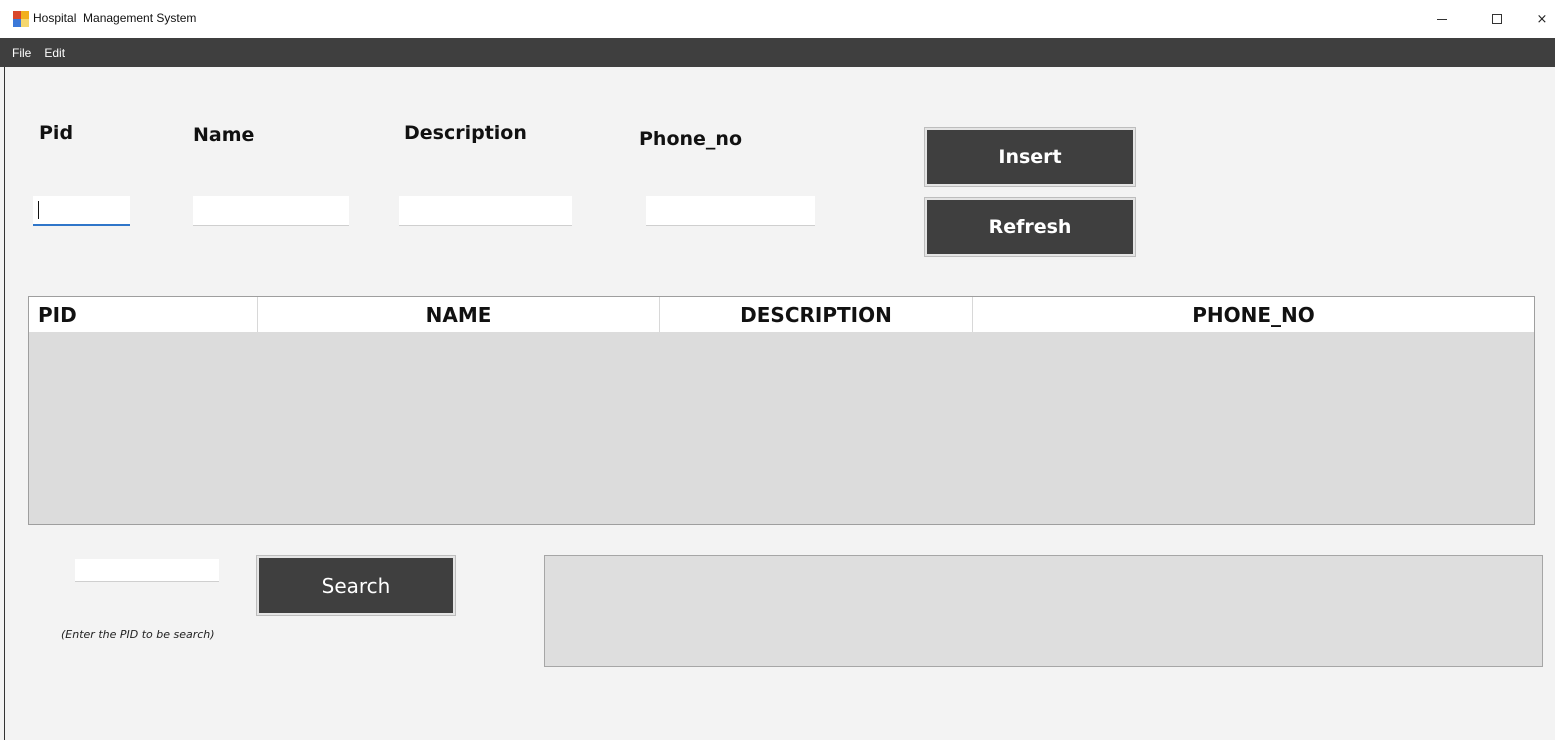 The image size is (1555, 740). What do you see at coordinates (1030, 227) in the screenshot?
I see `refresh-button: Refresh` at bounding box center [1030, 227].